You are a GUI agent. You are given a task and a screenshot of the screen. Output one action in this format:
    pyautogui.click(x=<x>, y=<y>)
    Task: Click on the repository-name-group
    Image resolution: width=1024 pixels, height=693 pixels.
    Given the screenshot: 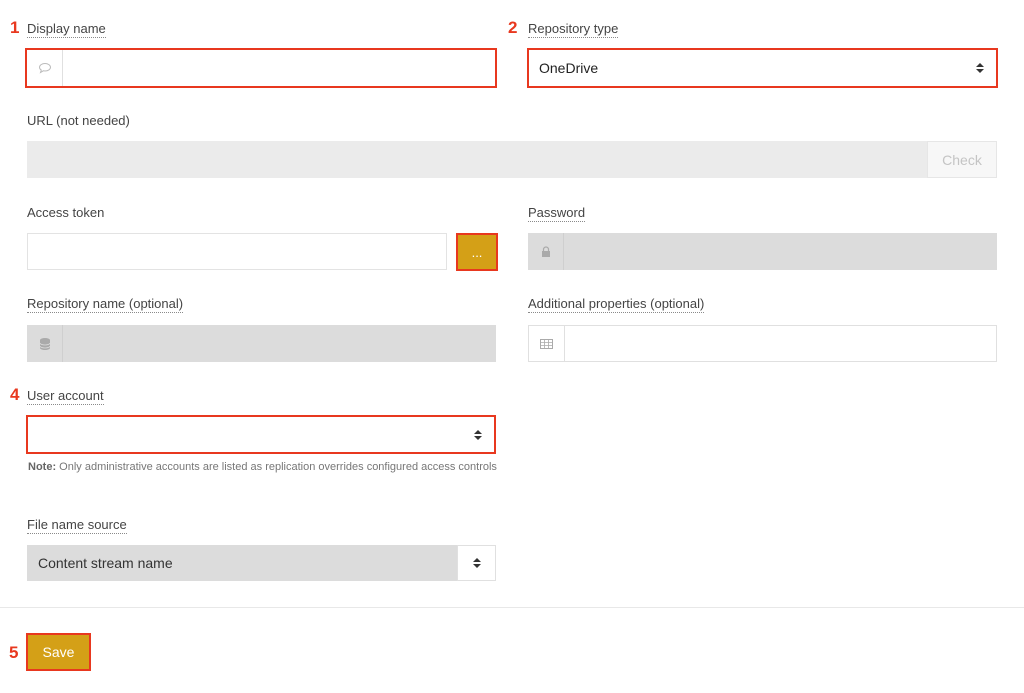 What is the action you would take?
    pyautogui.click(x=261, y=343)
    